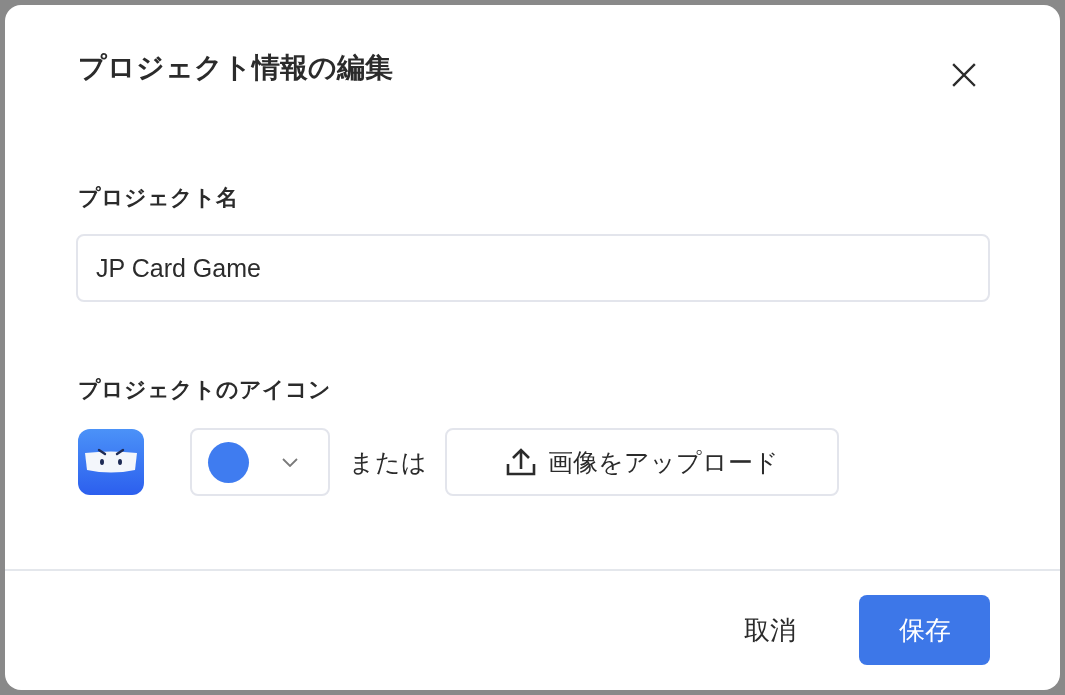 Image resolution: width=1065 pixels, height=695 pixels. What do you see at coordinates (924, 630) in the screenshot?
I see `save-button: 保存` at bounding box center [924, 630].